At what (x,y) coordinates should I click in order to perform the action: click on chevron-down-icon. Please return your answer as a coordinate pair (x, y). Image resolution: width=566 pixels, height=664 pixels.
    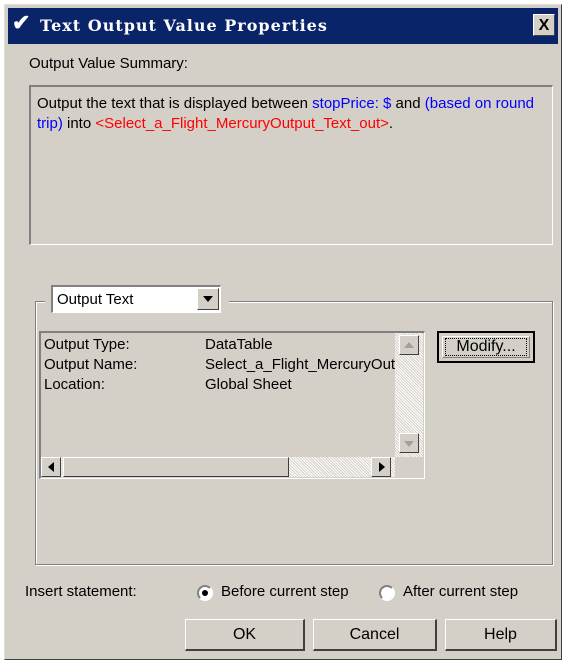
    Looking at the image, I should click on (208, 299).